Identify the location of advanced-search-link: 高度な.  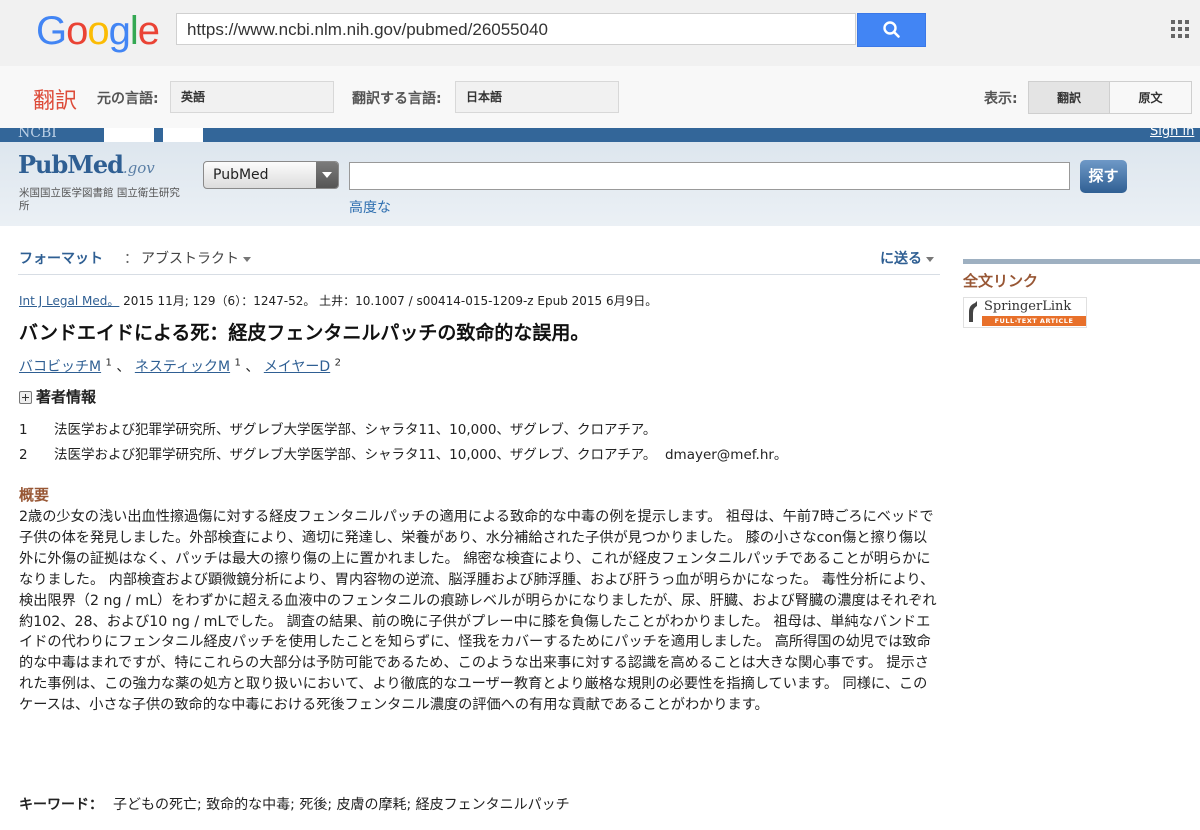
(370, 207).